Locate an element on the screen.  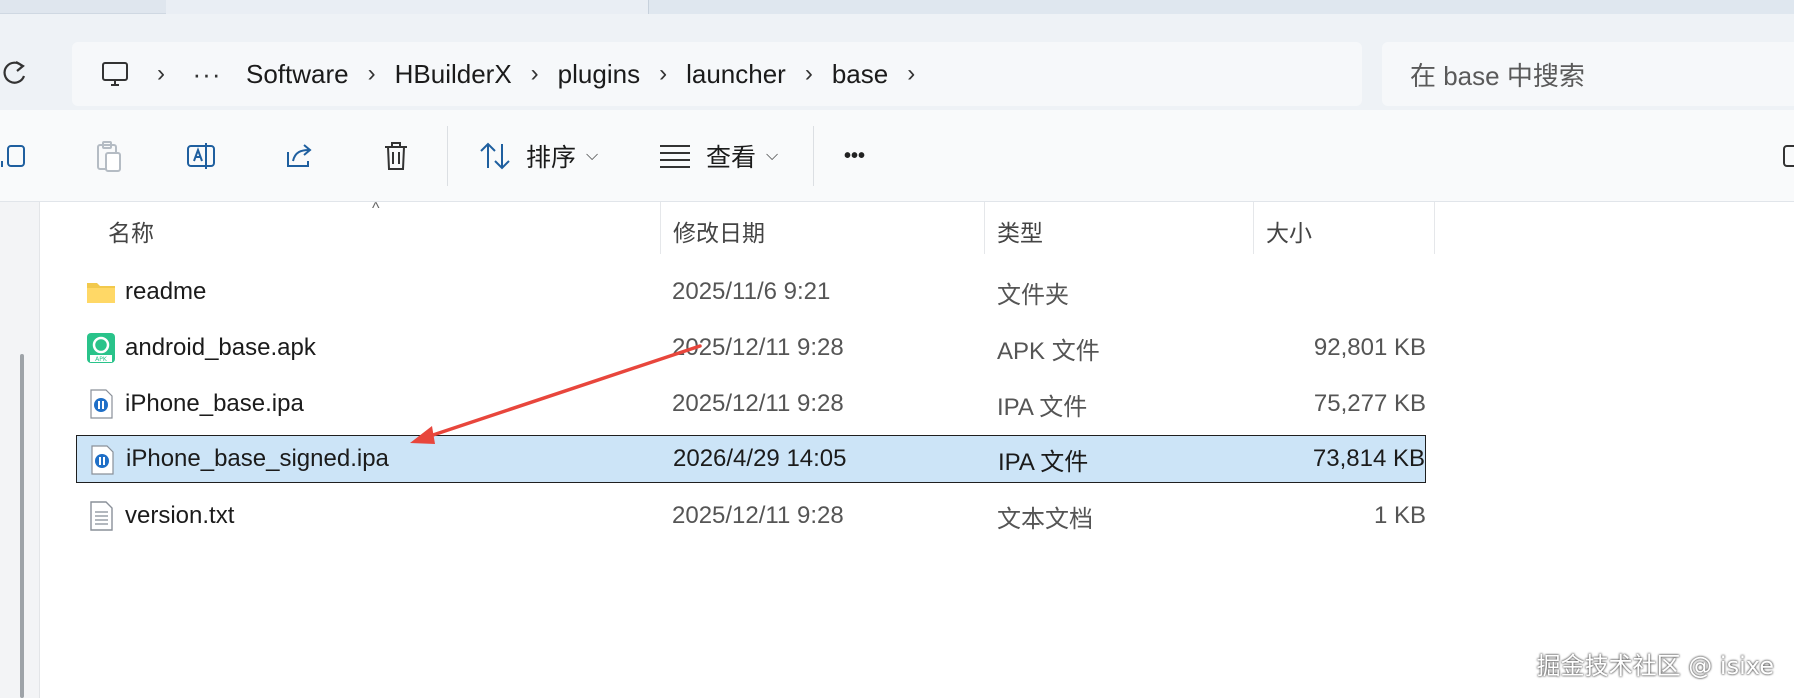
tab-strip is located at coordinates (897, 7).